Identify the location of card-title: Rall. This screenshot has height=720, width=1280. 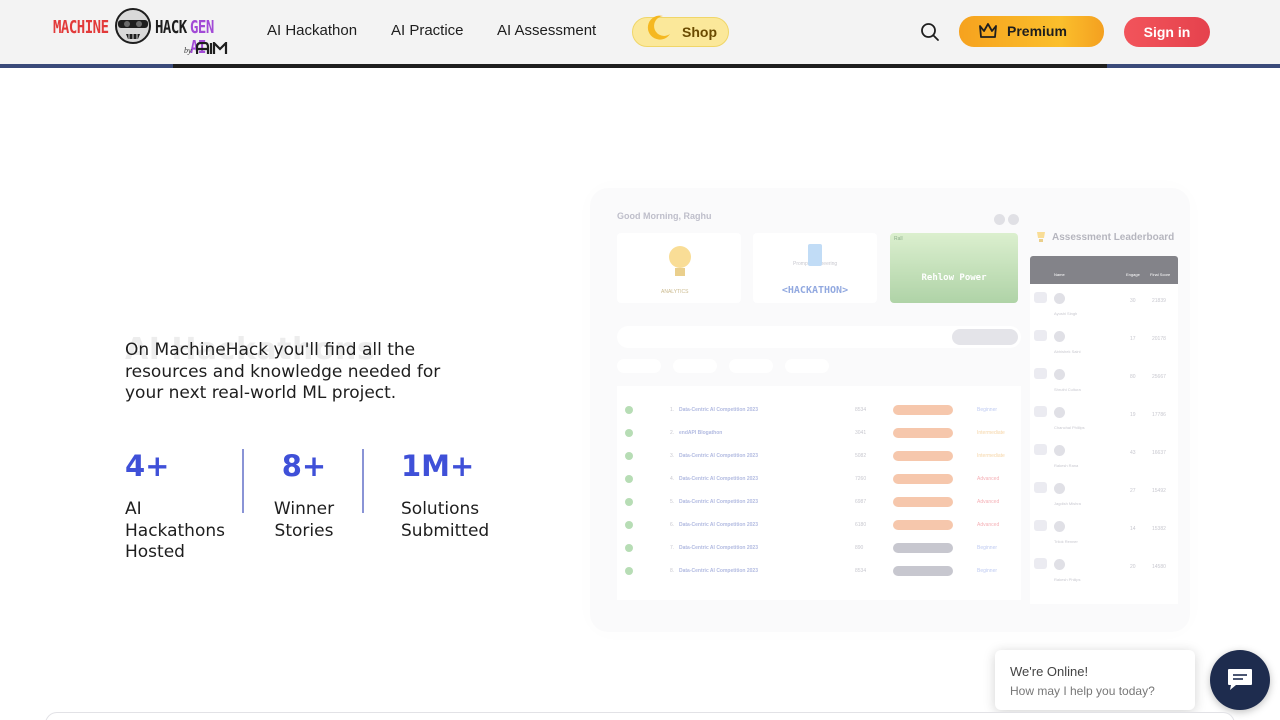
(898, 239).